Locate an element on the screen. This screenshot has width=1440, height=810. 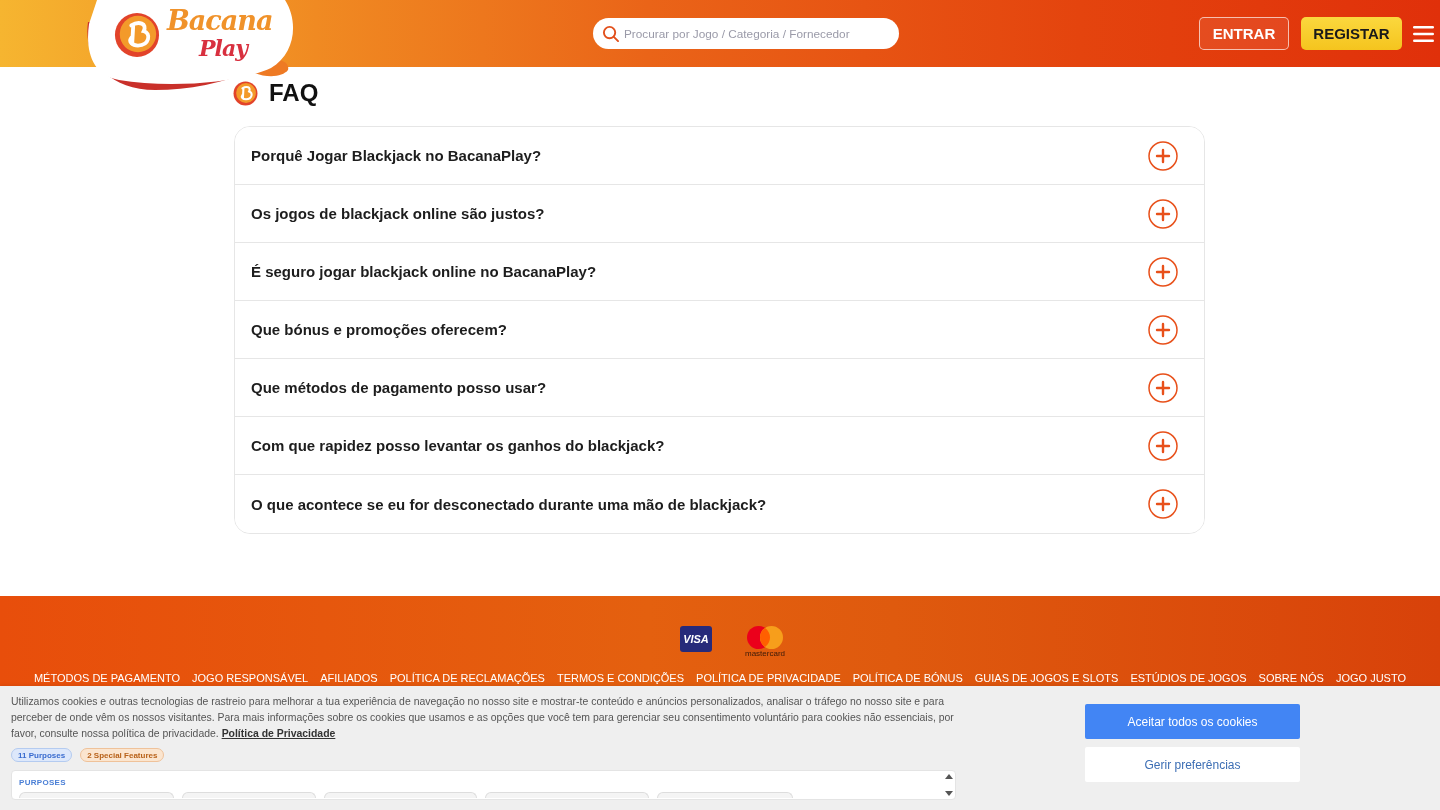
footer-link: GUIAS DE JOGOS E SLOTS is located at coordinates (1046, 678).